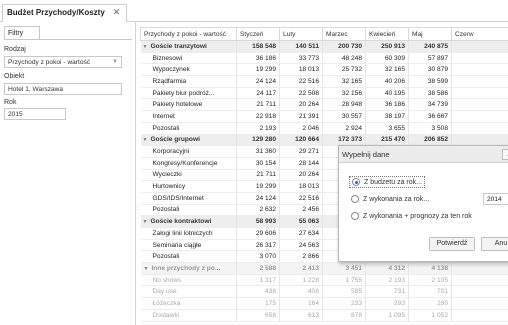 This screenshot has width=508, height=325. What do you see at coordinates (301, 315) in the screenshot?
I see `value-cell: 613` at bounding box center [301, 315].